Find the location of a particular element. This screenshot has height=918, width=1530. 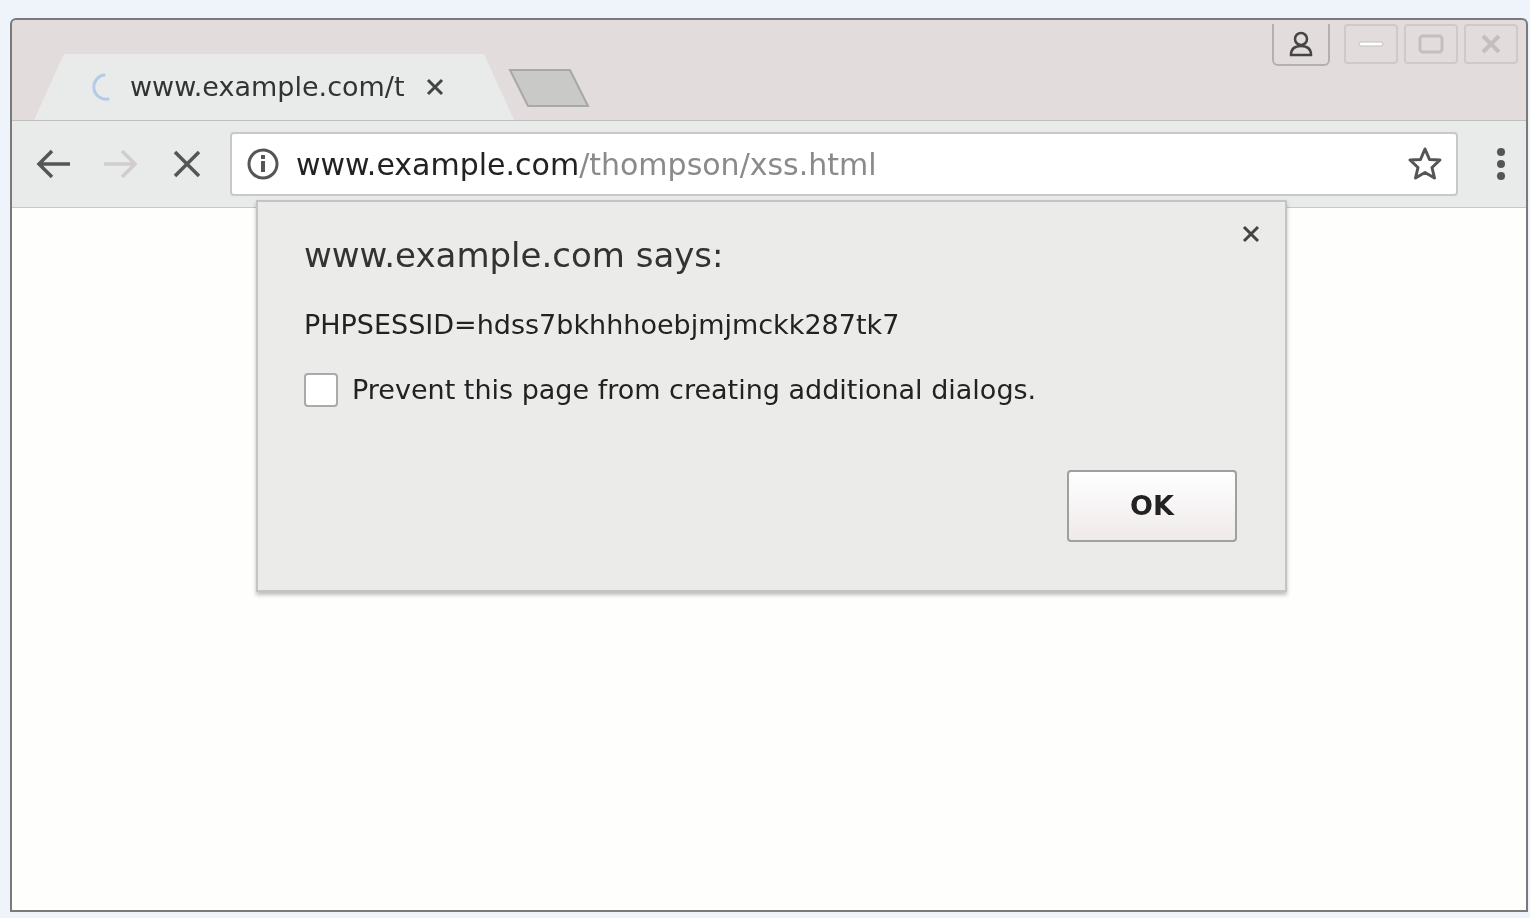

browser-tab: www.example.com/t is located at coordinates (274, 87).